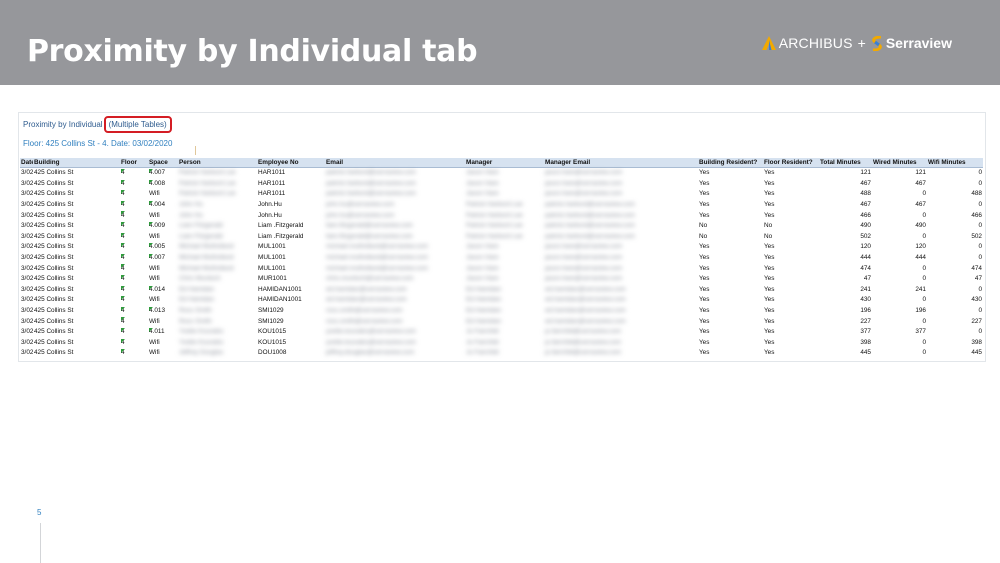  Describe the element at coordinates (26, 163) in the screenshot. I see `column-header: Date` at that location.